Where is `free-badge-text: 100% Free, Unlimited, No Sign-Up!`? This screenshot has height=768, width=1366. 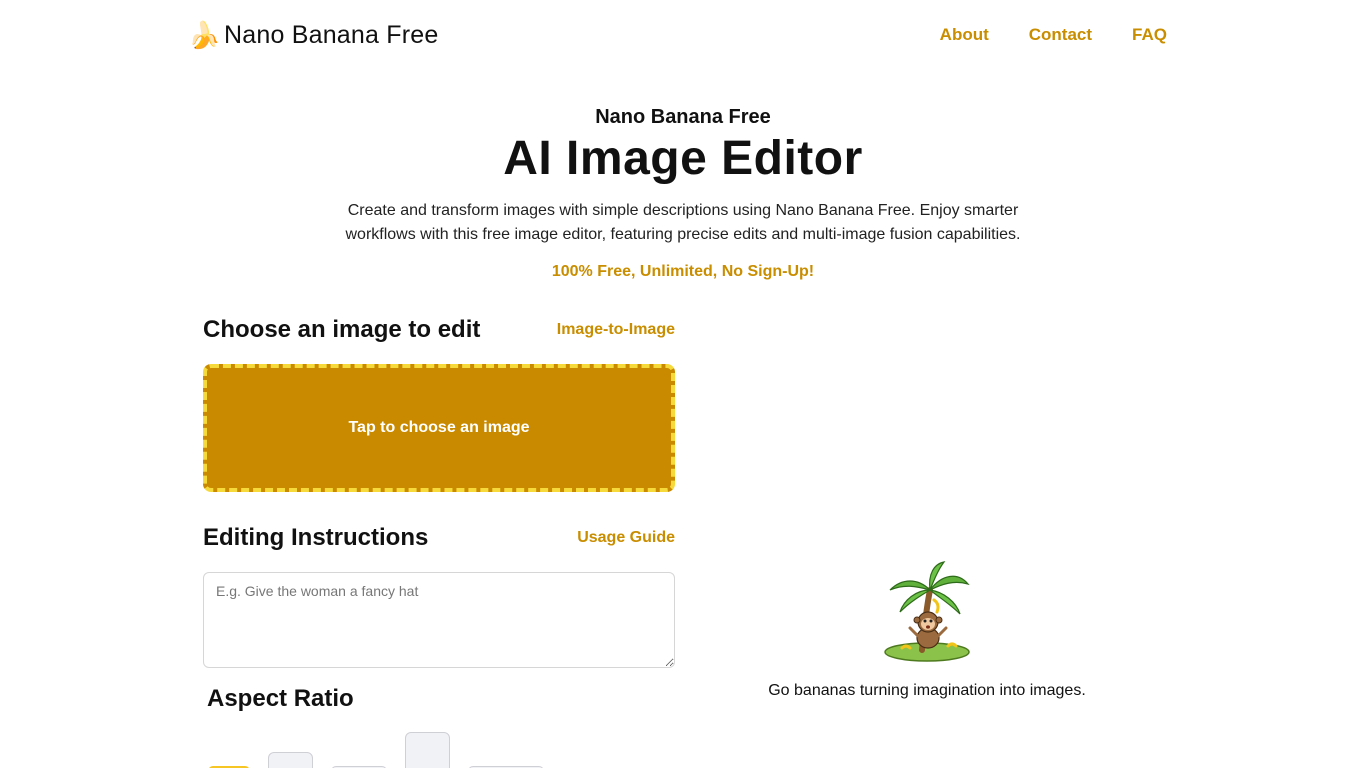 free-badge-text: 100% Free, Unlimited, No Sign-Up! is located at coordinates (683, 271).